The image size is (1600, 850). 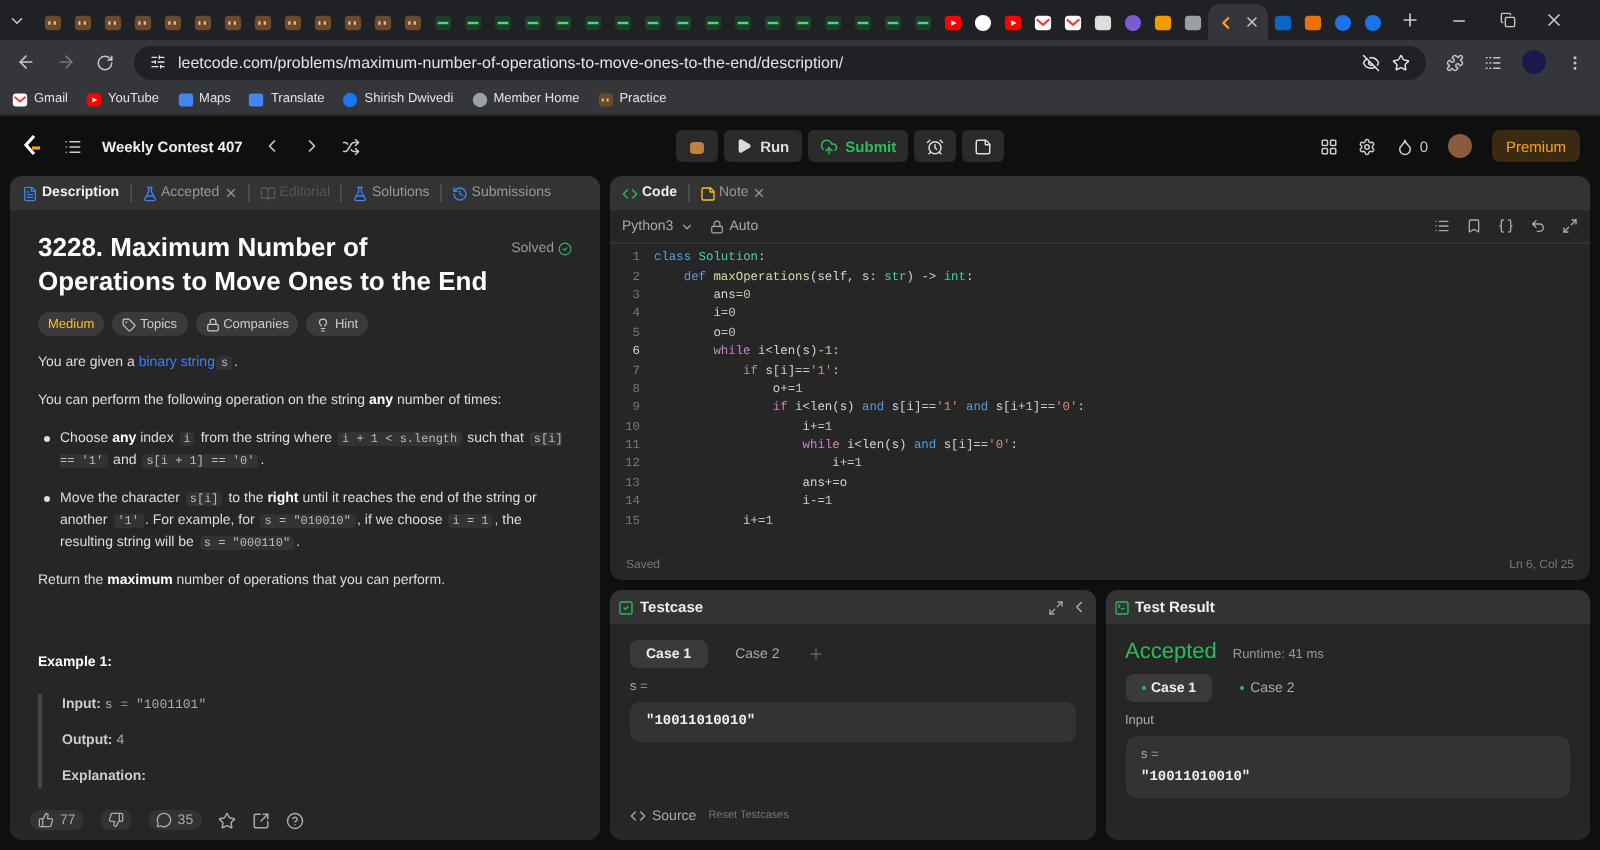 What do you see at coordinates (1404, 146) in the screenshot?
I see `droplet-icon` at bounding box center [1404, 146].